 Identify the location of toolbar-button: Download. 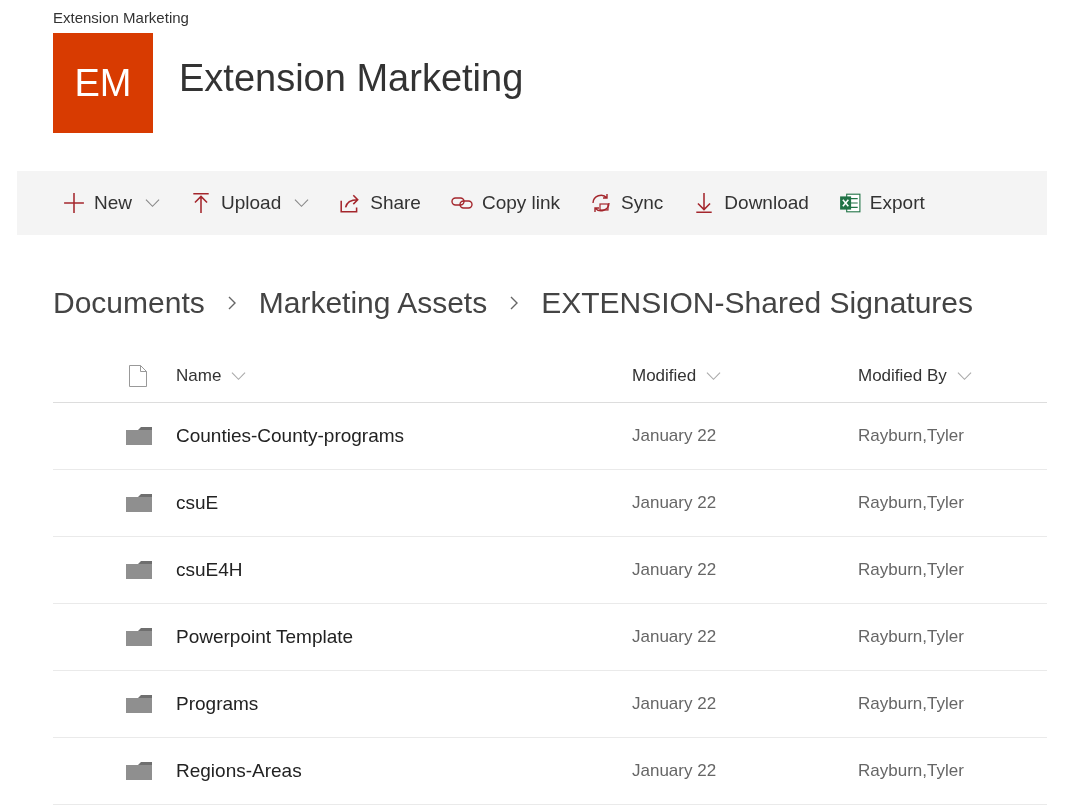
(755, 203).